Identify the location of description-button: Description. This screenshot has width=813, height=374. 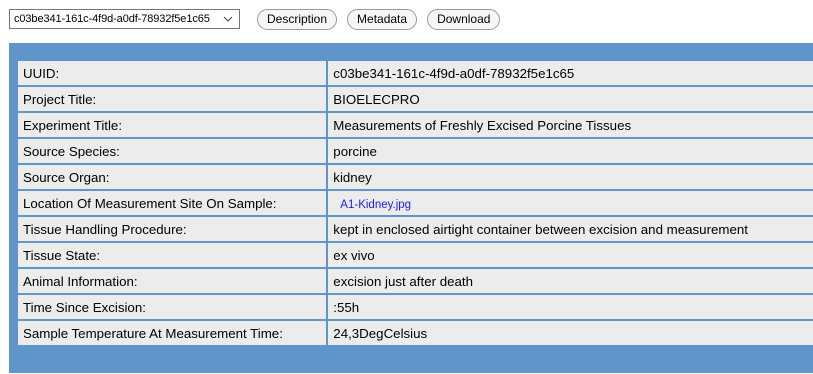
(297, 19).